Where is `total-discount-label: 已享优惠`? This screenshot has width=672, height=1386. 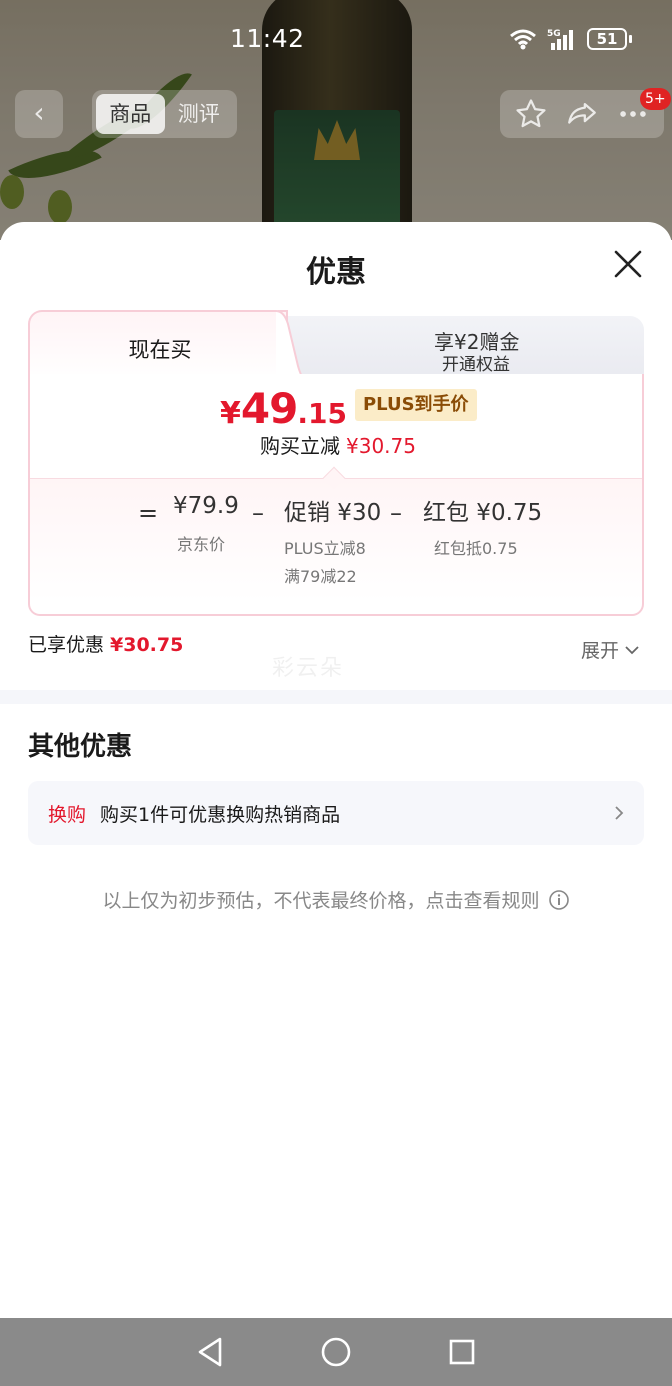 total-discount-label: 已享优惠 is located at coordinates (66, 645).